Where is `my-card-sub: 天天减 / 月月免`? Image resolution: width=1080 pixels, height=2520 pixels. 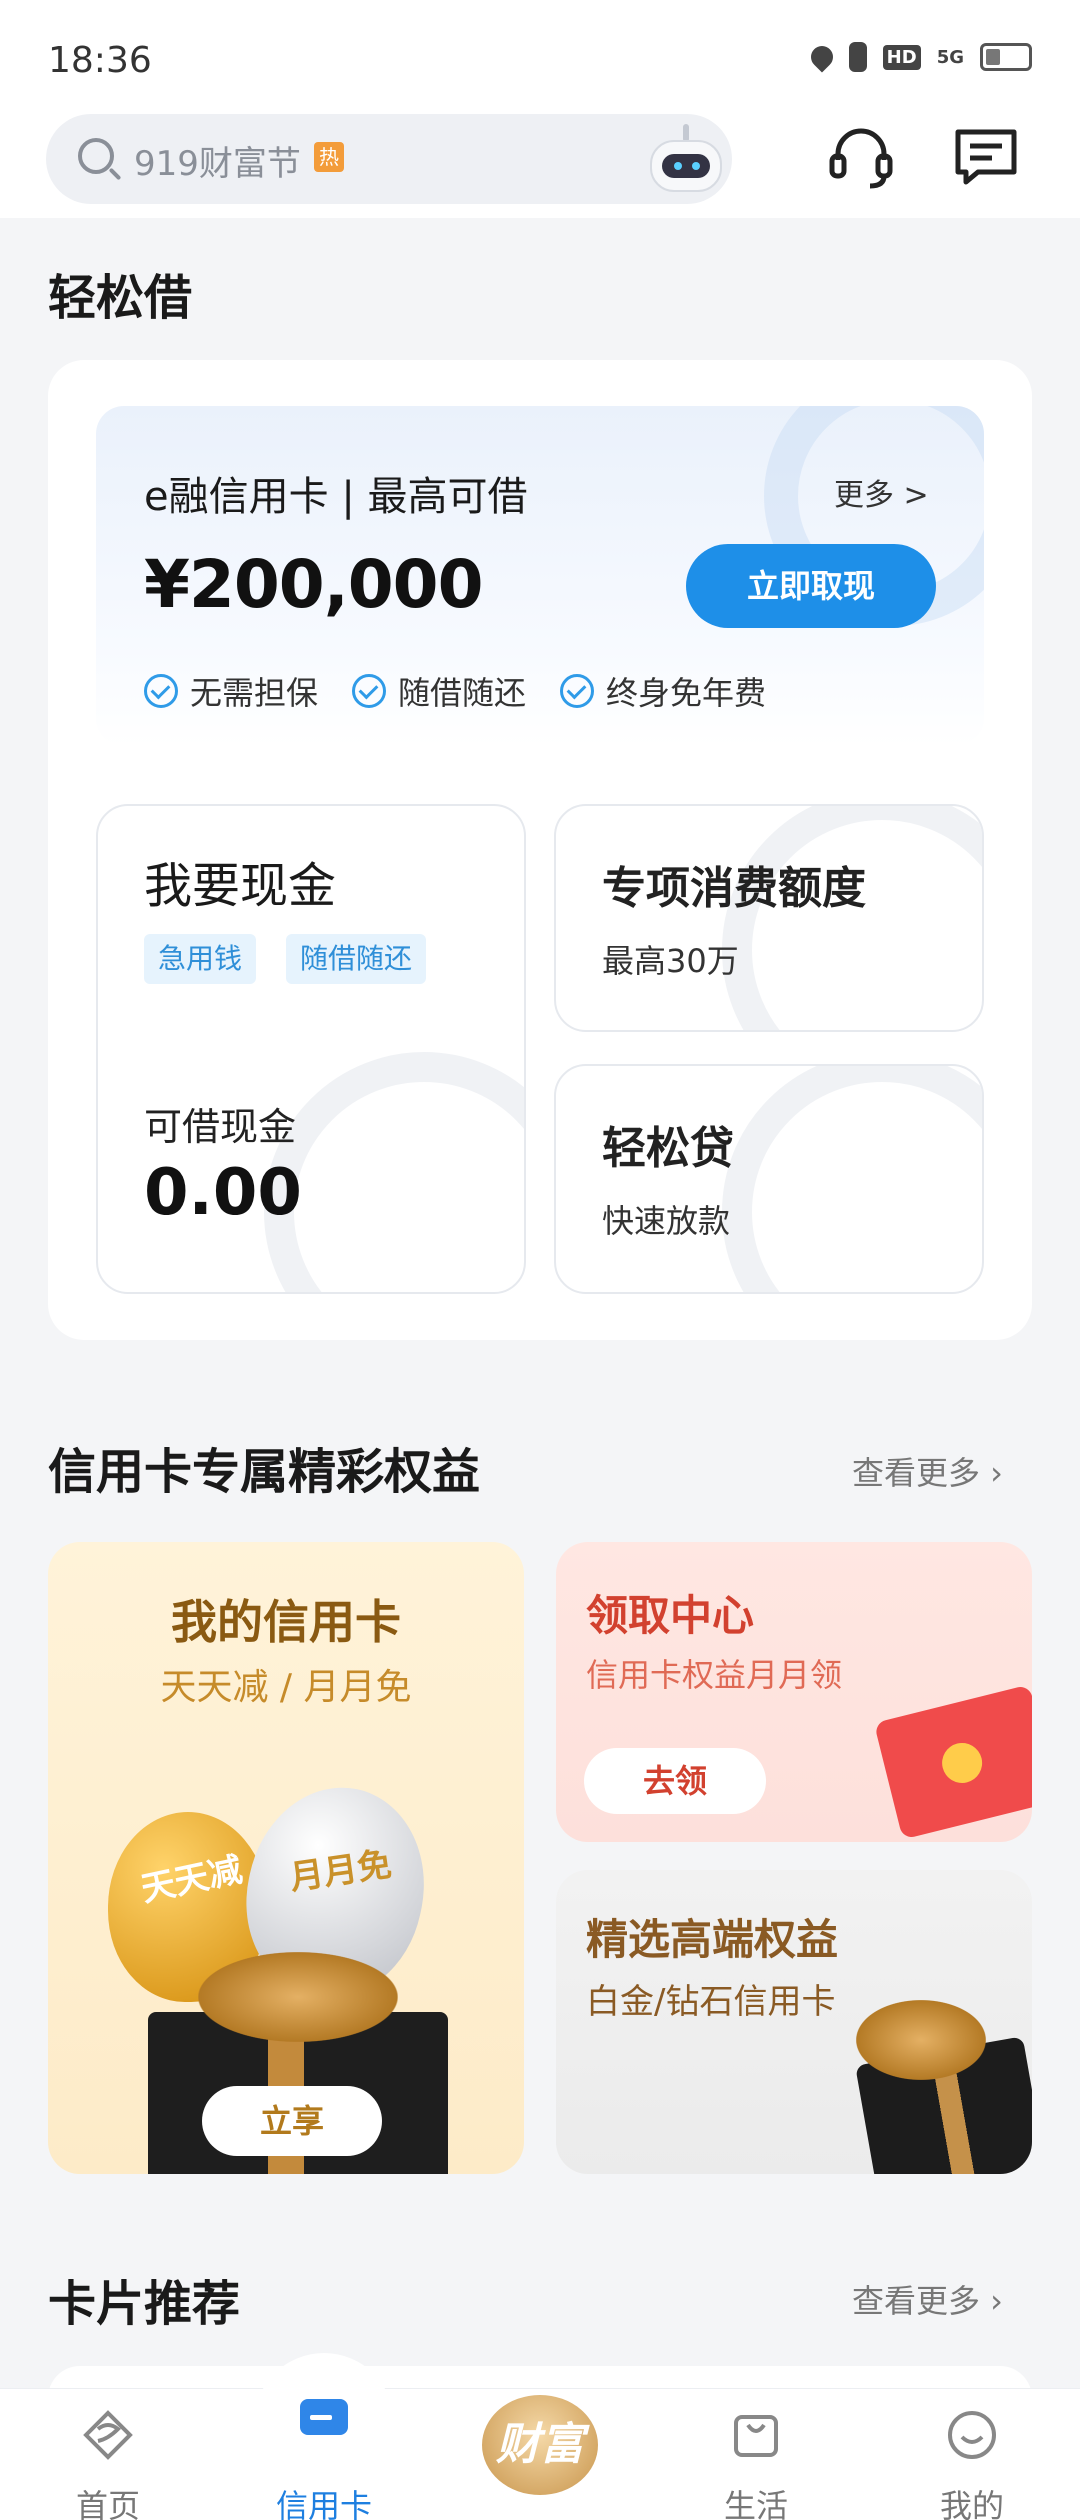 my-card-sub: 天天减 / 月月免 is located at coordinates (286, 1687).